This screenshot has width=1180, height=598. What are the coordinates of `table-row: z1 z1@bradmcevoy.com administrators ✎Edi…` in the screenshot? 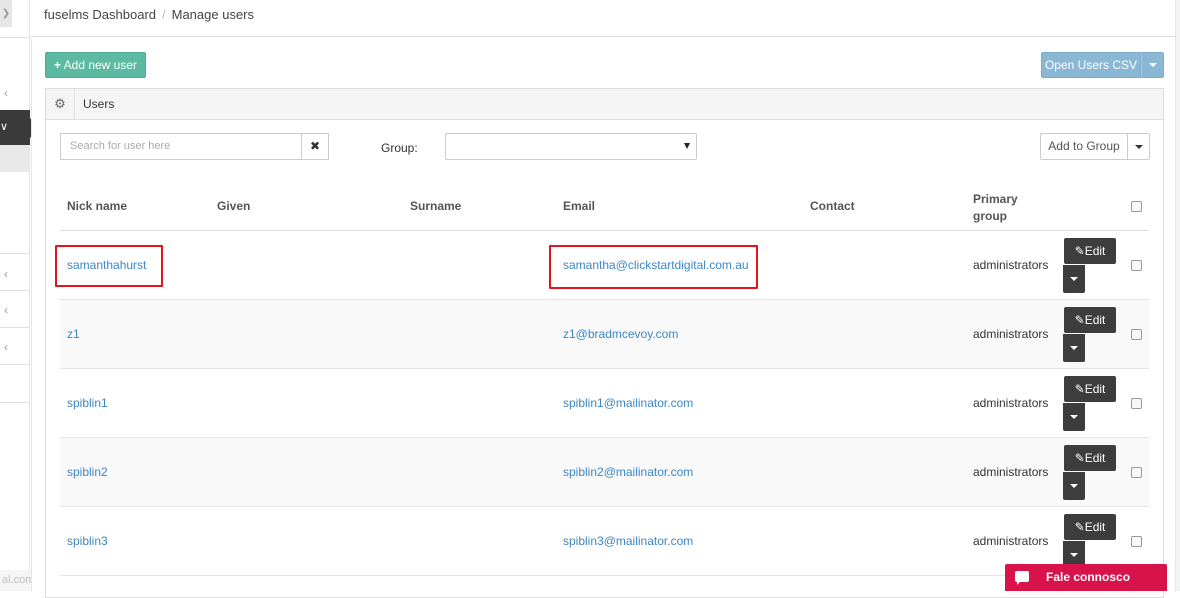 It's located at (604, 334).